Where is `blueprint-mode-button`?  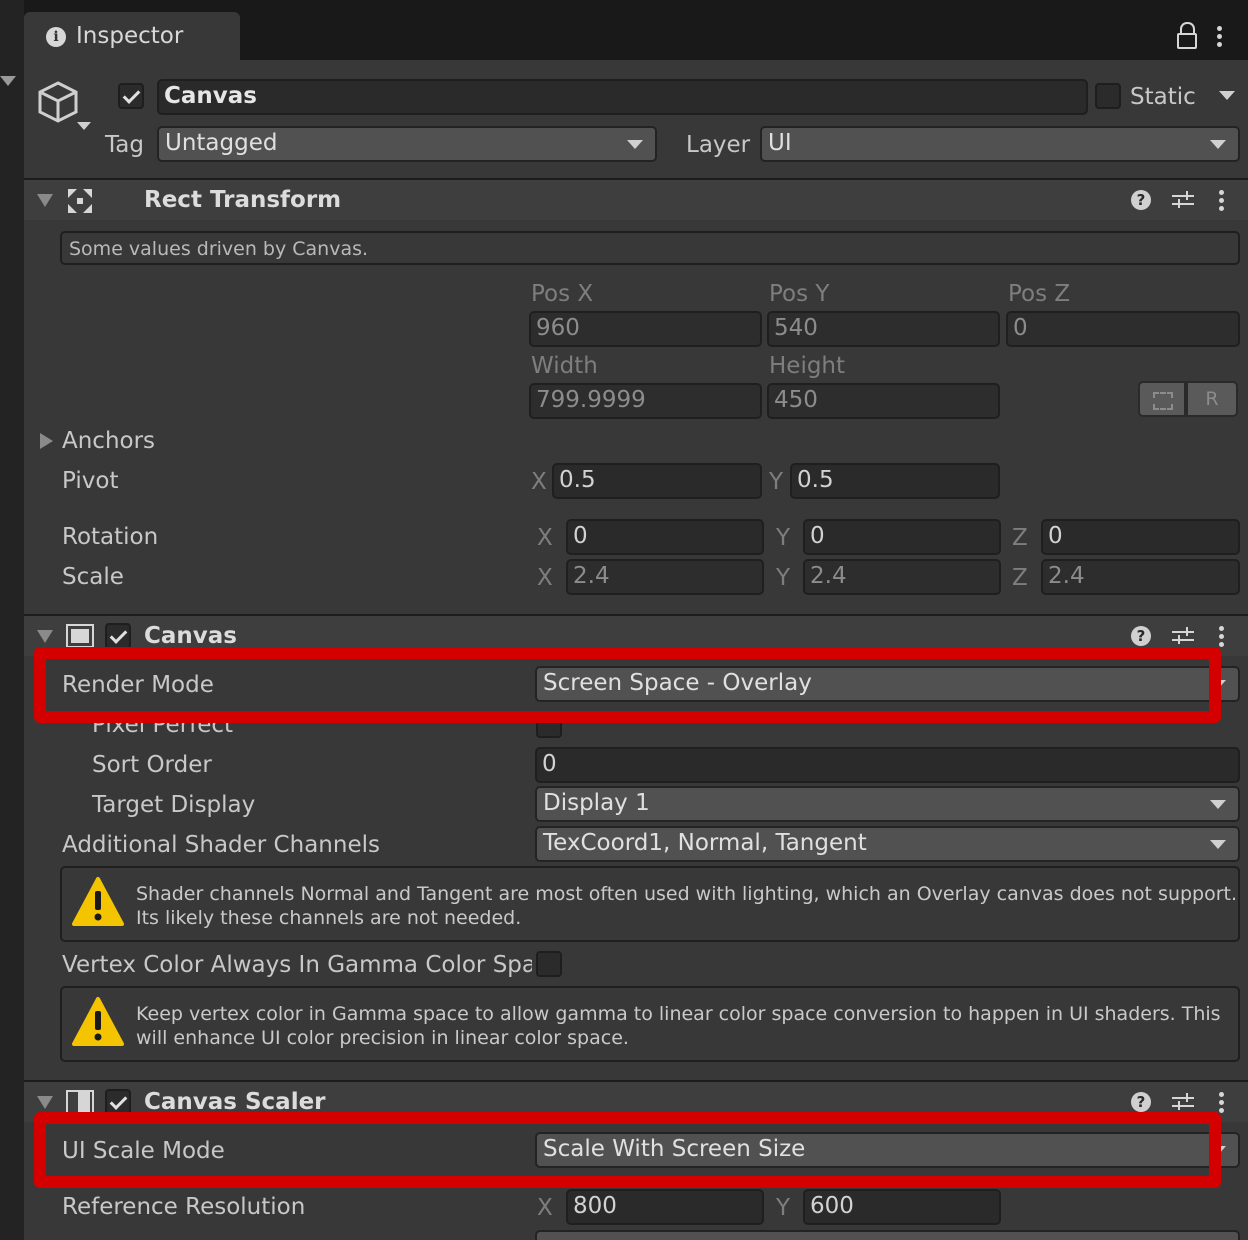 blueprint-mode-button is located at coordinates (1162, 399).